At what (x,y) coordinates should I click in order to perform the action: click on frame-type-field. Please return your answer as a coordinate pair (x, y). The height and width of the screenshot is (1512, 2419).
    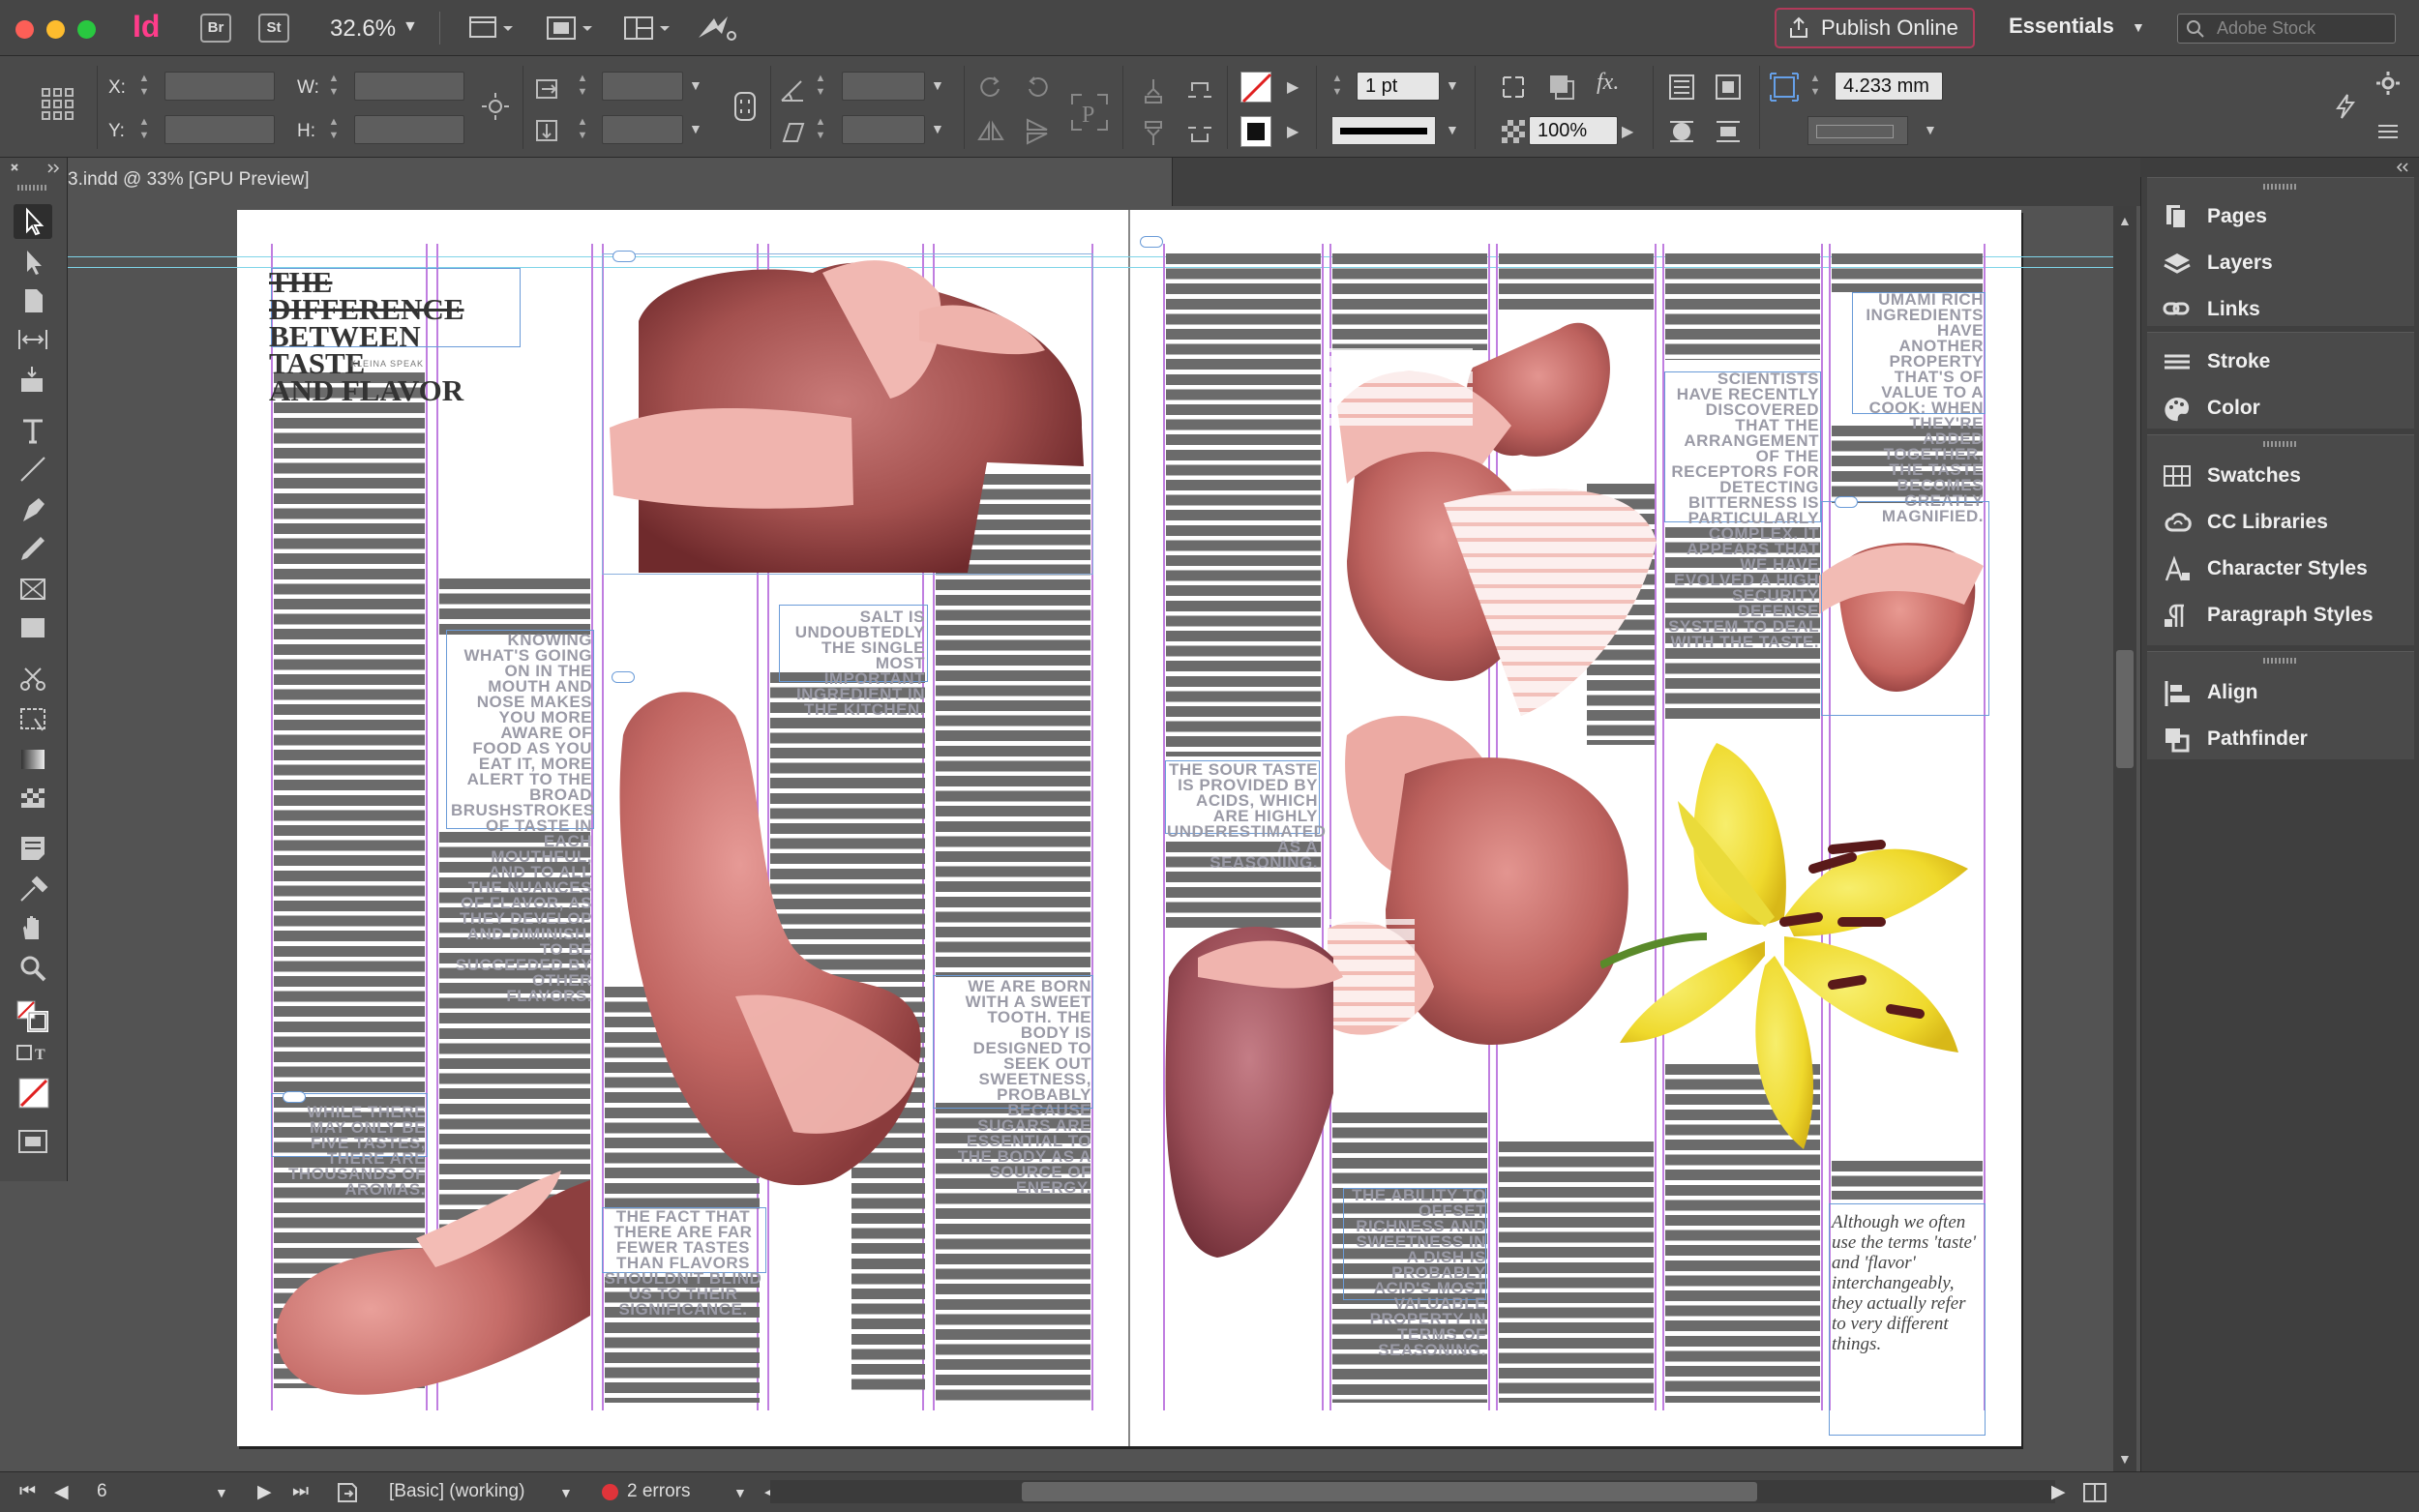
    Looking at the image, I should click on (1857, 130).